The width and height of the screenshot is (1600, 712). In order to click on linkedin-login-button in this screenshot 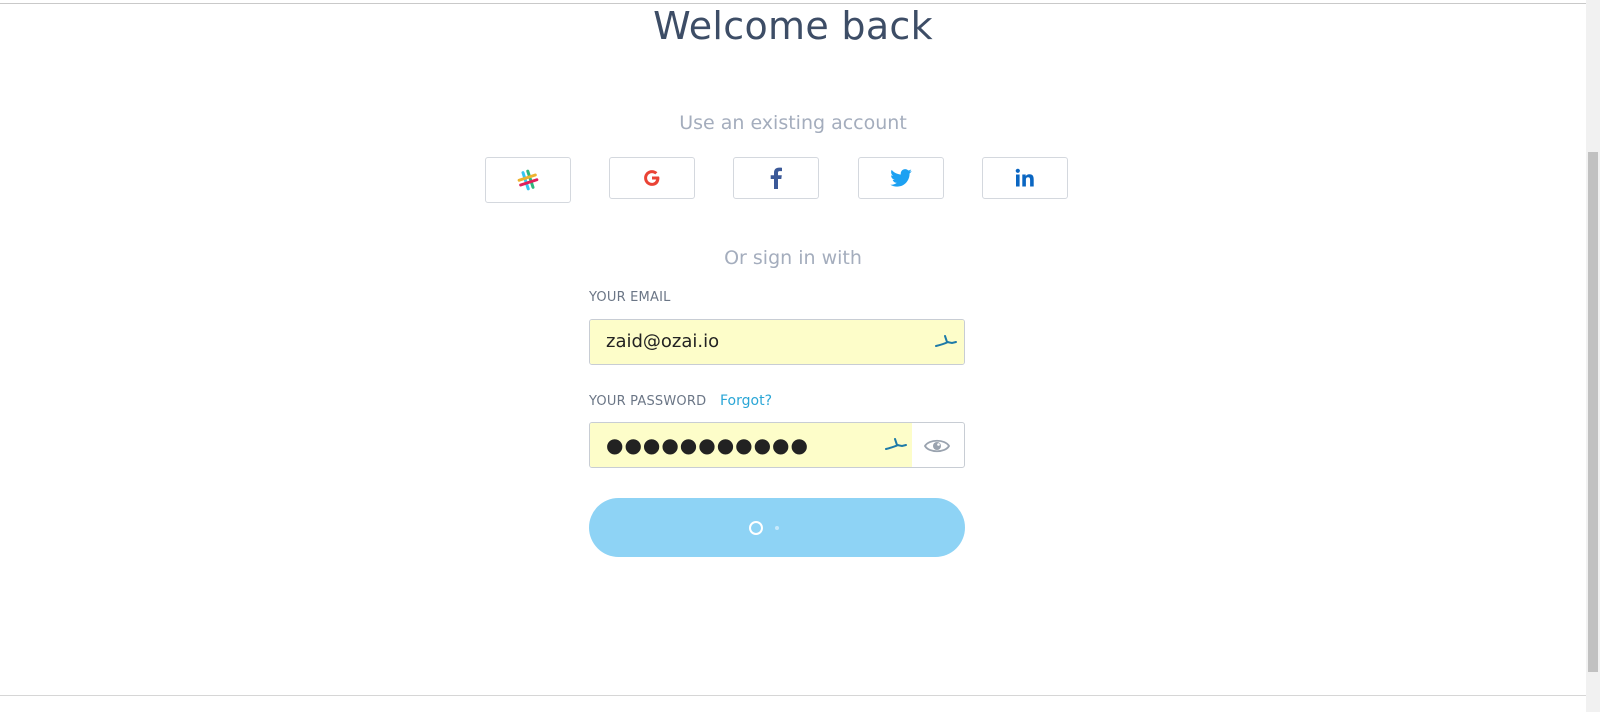, I will do `click(1025, 178)`.